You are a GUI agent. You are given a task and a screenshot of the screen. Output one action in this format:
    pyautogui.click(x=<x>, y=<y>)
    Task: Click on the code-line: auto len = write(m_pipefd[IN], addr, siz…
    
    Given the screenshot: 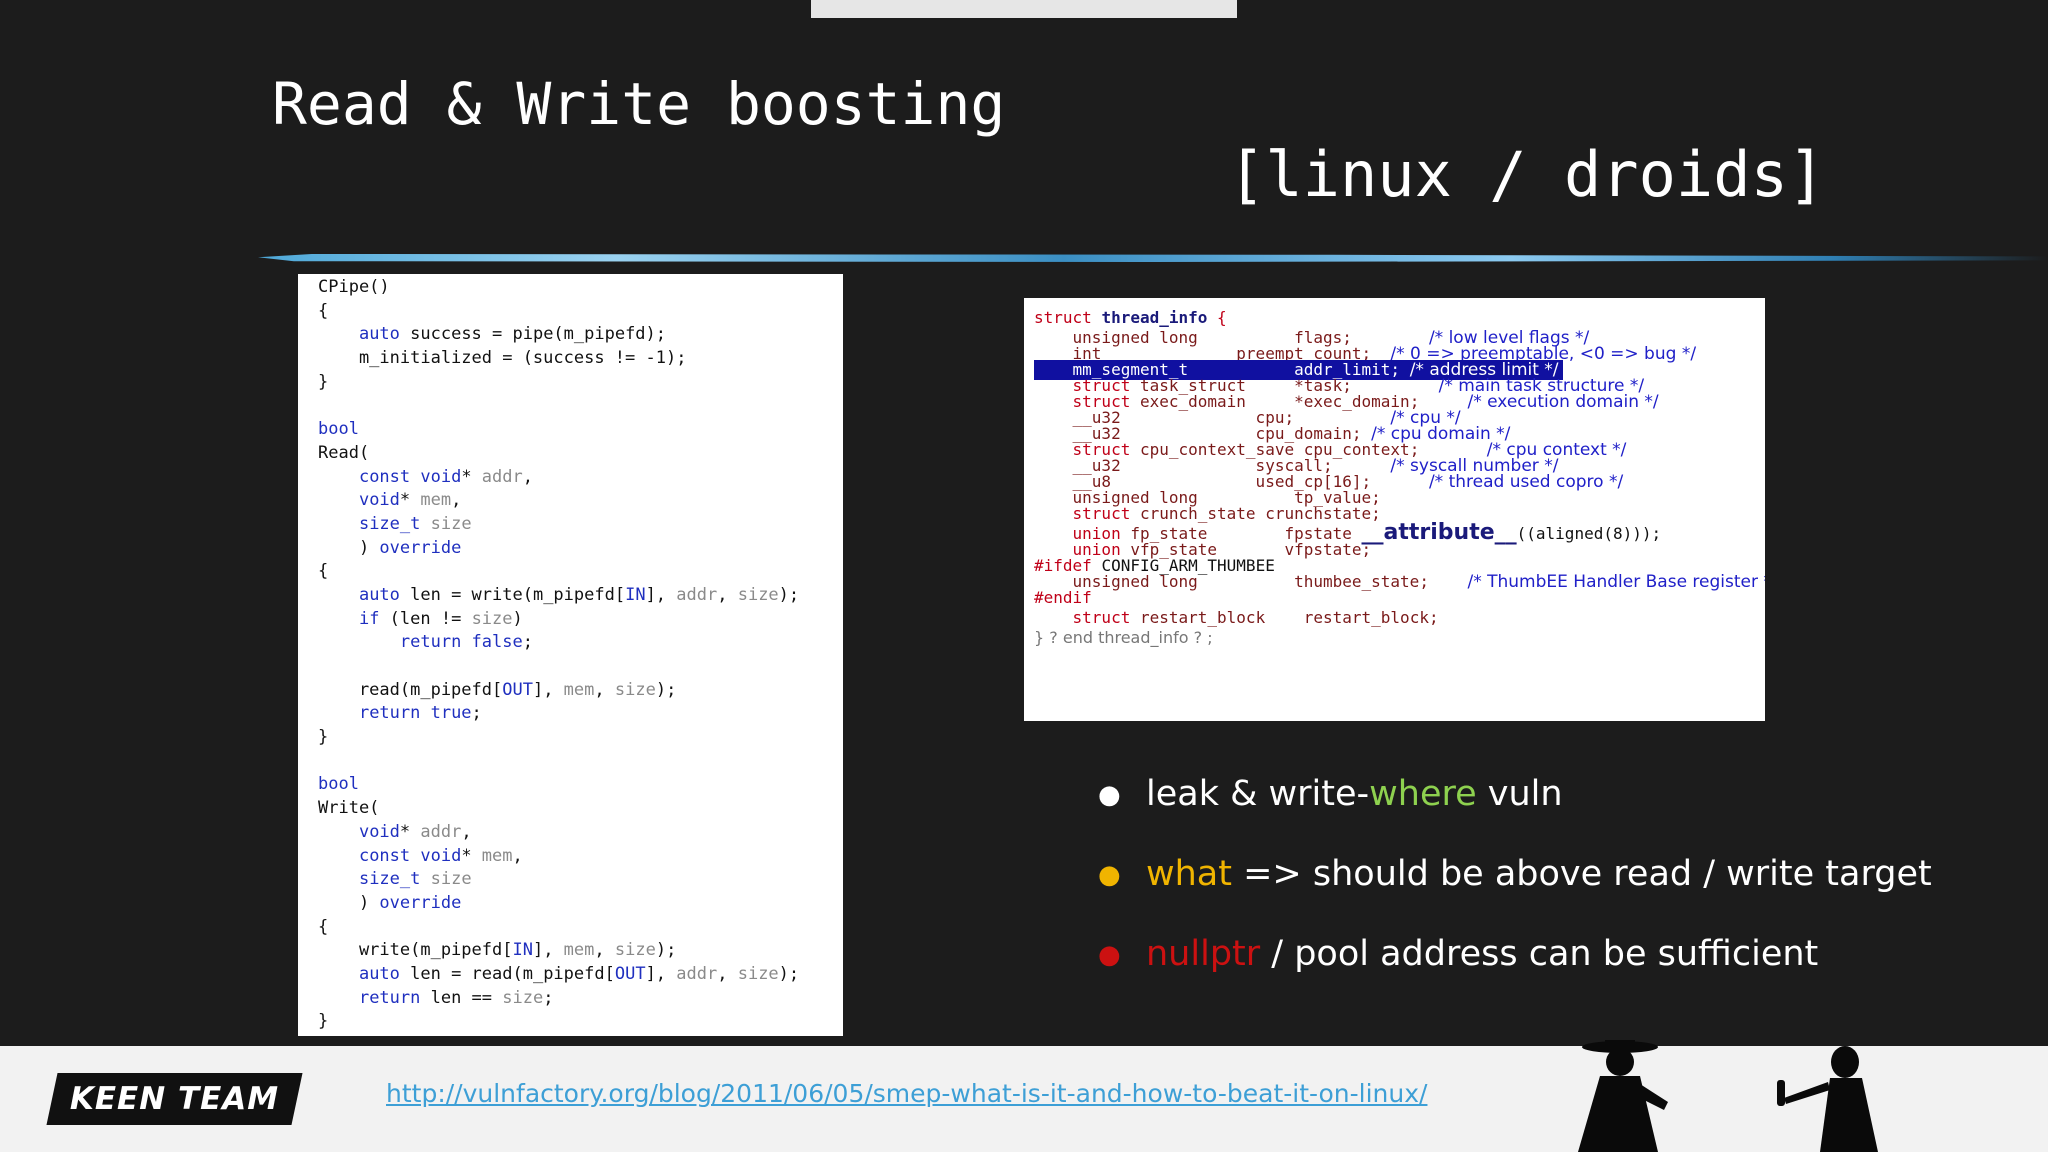 What is the action you would take?
    pyautogui.click(x=580, y=596)
    